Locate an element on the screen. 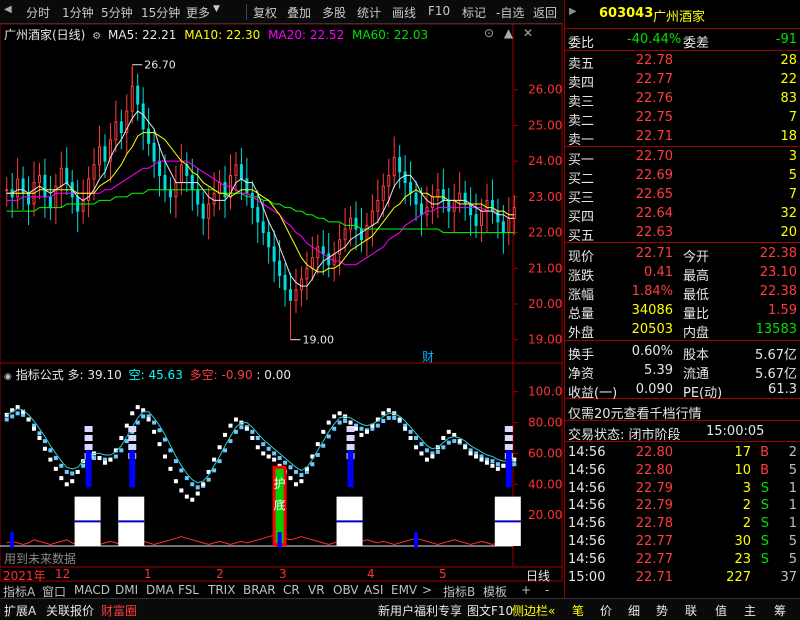  trade-count: 37 is located at coordinates (788, 577).